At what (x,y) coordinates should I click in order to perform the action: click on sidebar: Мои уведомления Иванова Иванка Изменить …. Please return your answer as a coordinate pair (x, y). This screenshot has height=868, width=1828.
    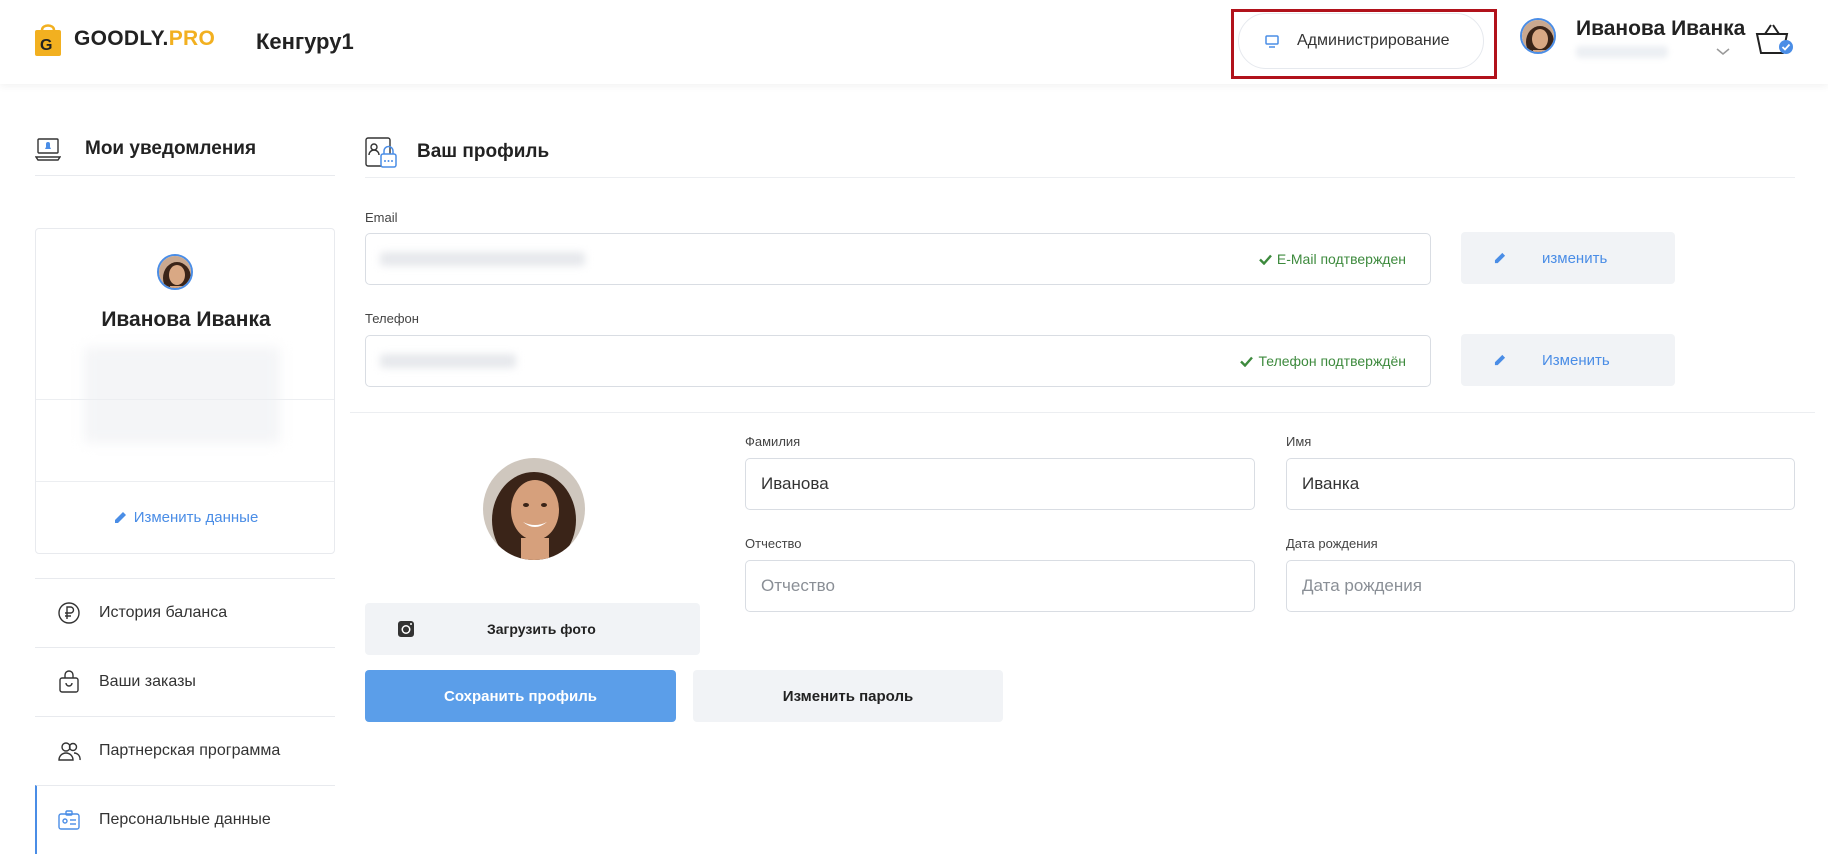
    Looking at the image, I should click on (185, 492).